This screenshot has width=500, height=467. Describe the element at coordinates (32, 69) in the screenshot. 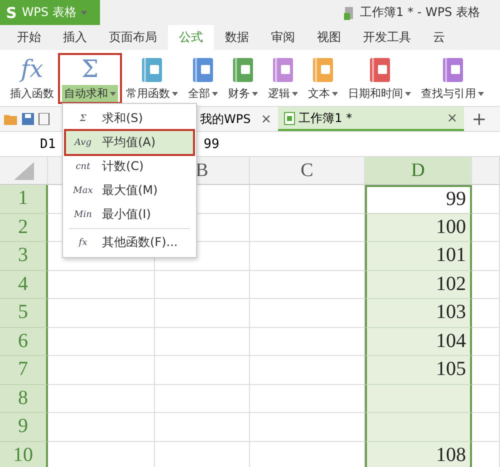

I see `function-icon: fx` at that location.